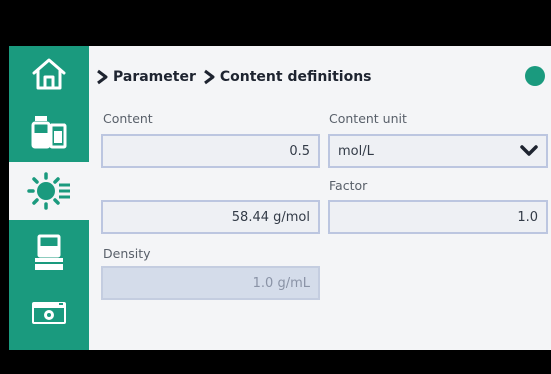 The height and width of the screenshot is (374, 551). I want to click on nav-chemicals, so click(49, 132).